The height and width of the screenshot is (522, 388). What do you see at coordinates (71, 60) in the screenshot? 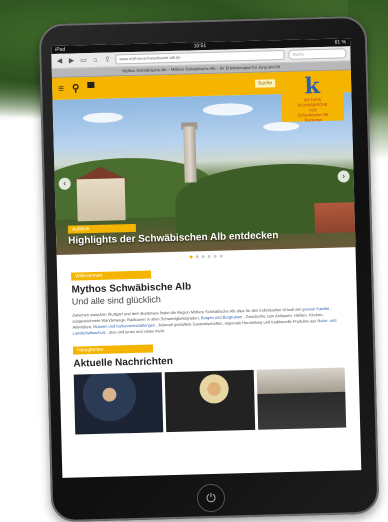
I see `forward-icon: ▶` at bounding box center [71, 60].